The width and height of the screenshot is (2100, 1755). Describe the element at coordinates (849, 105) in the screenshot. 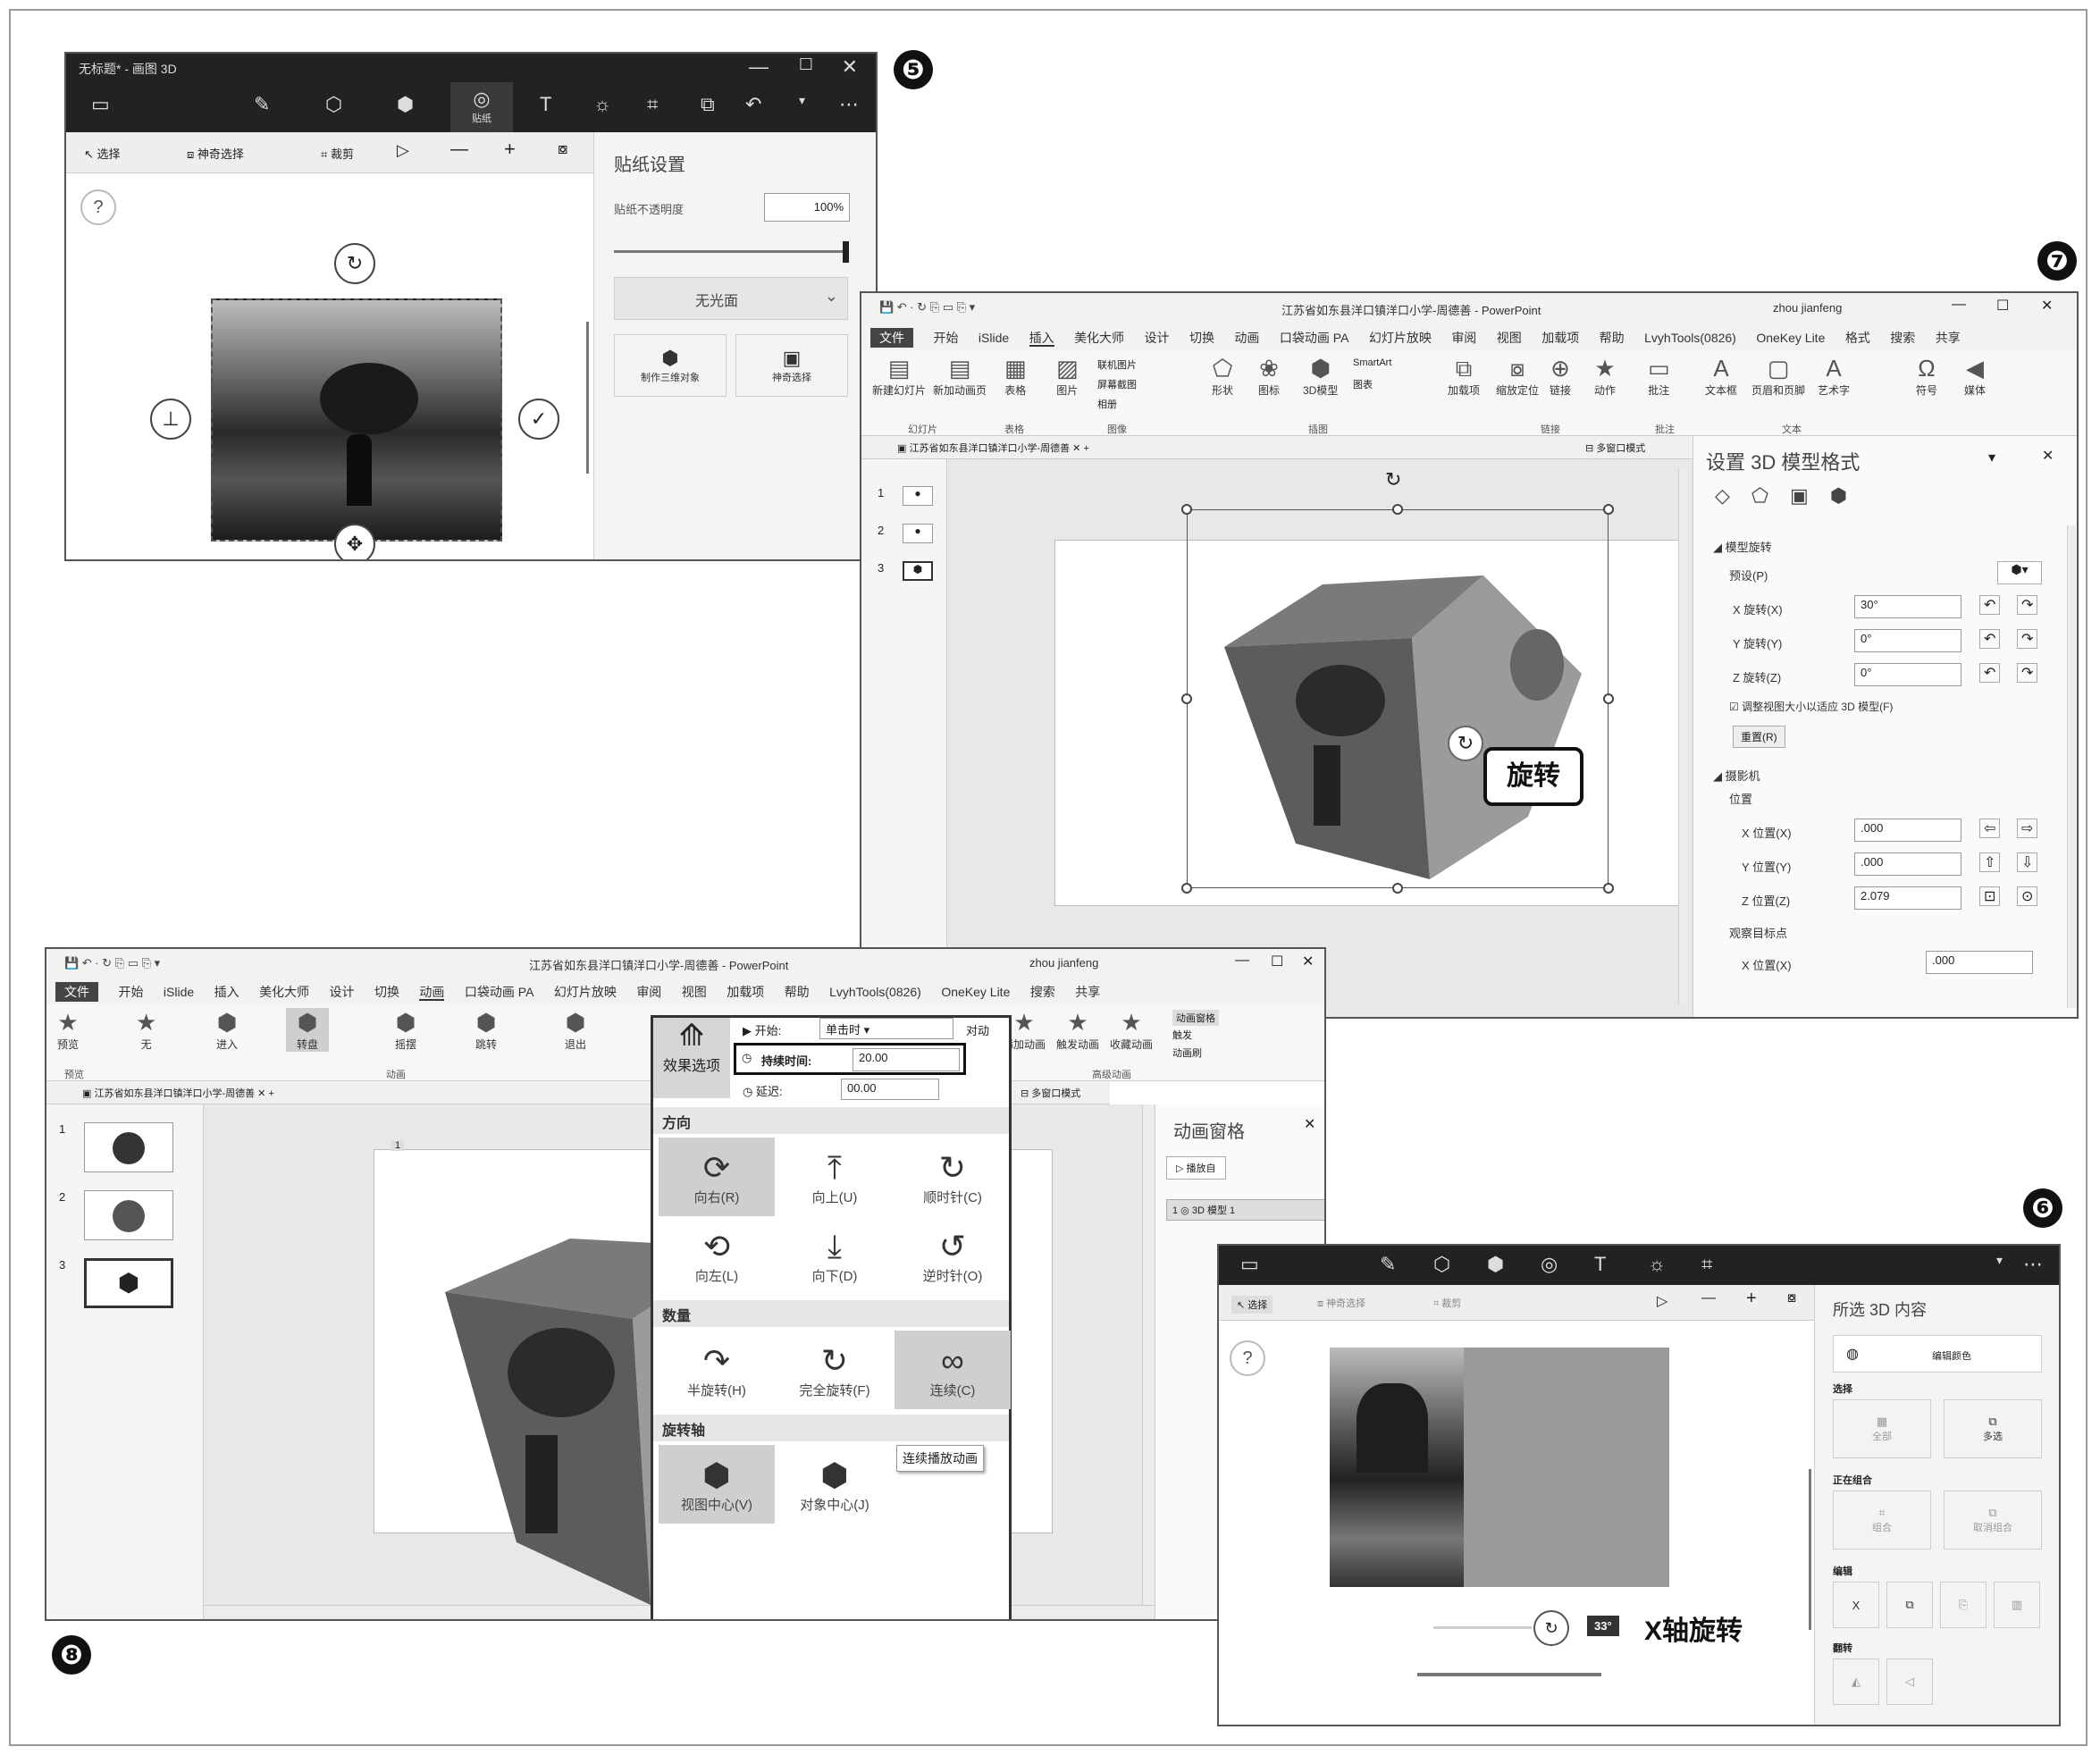

I see `more-icon: ⋯` at that location.